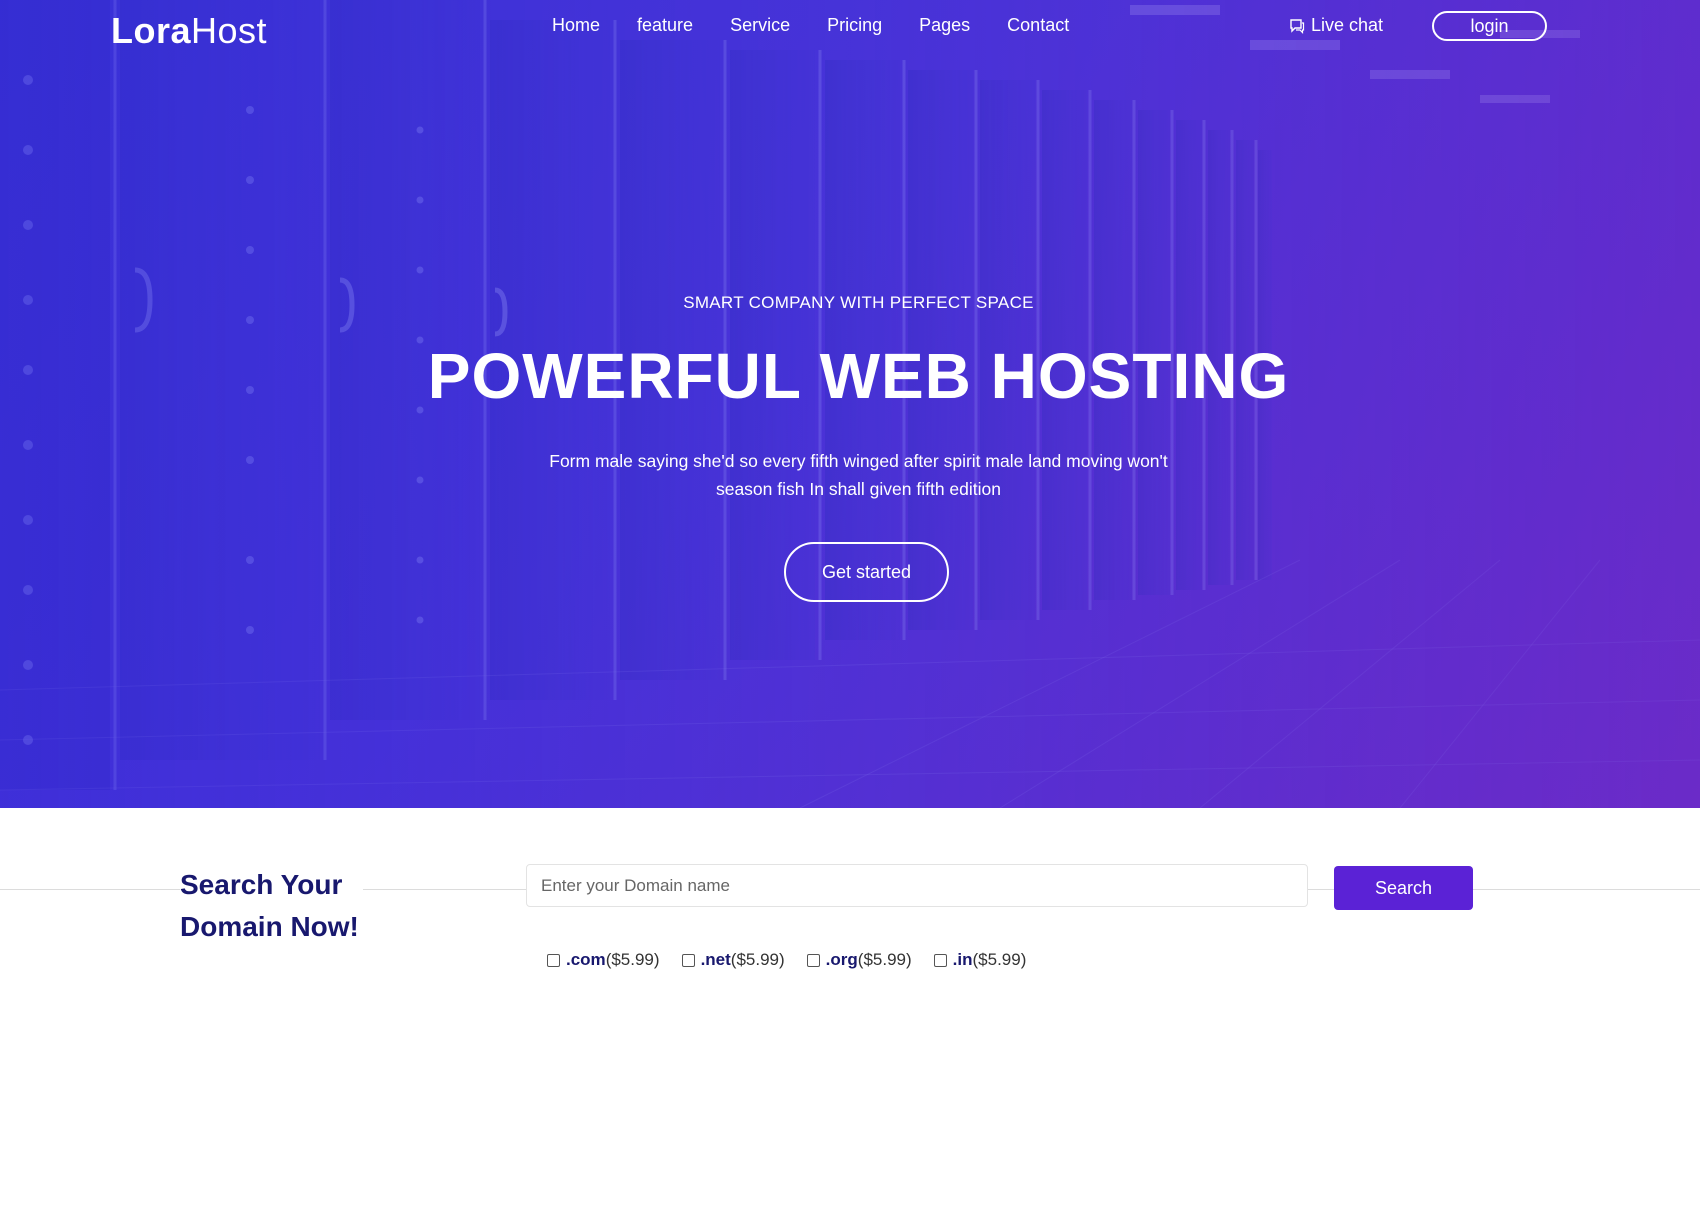  Describe the element at coordinates (1403, 888) in the screenshot. I see `search-button: Search` at that location.